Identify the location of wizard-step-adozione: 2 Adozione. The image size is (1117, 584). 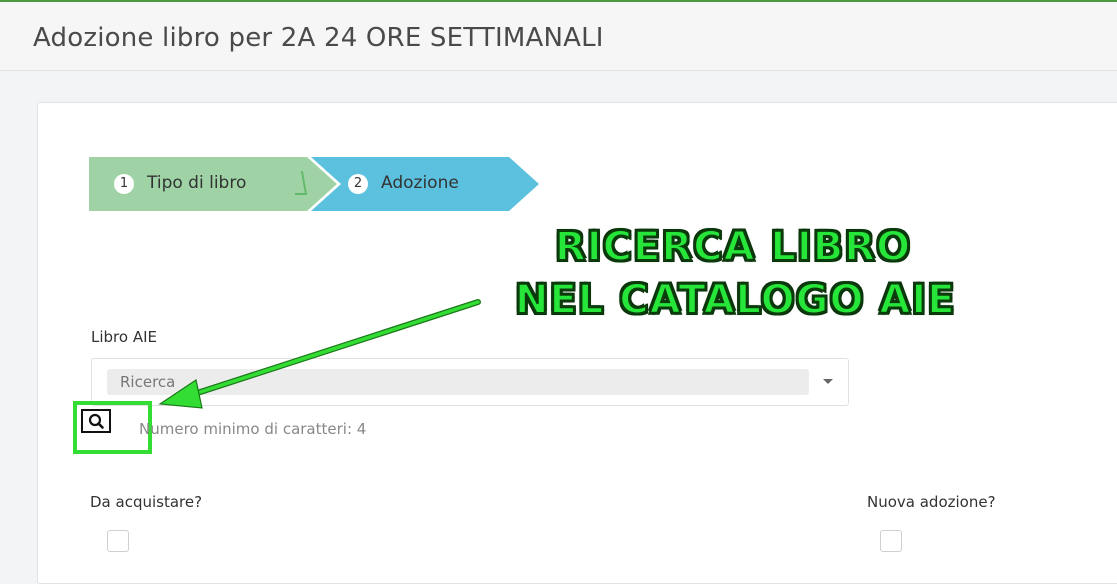
(425, 184).